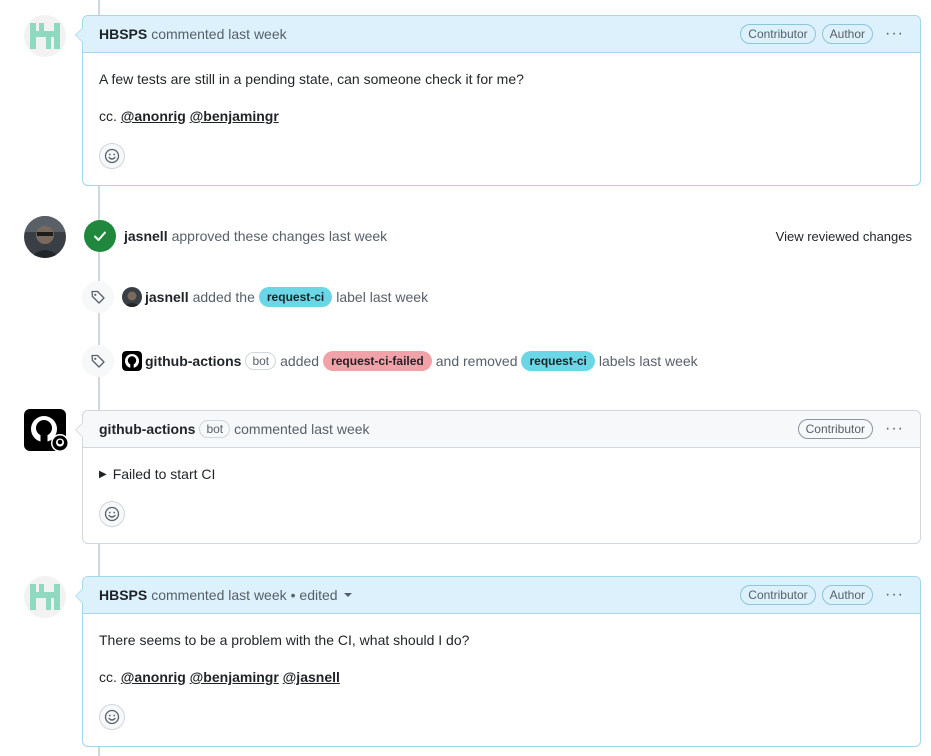 Image resolution: width=931 pixels, height=756 pixels. What do you see at coordinates (844, 236) in the screenshot?
I see `view-reviewed-changes-link: View reviewed changes` at bounding box center [844, 236].